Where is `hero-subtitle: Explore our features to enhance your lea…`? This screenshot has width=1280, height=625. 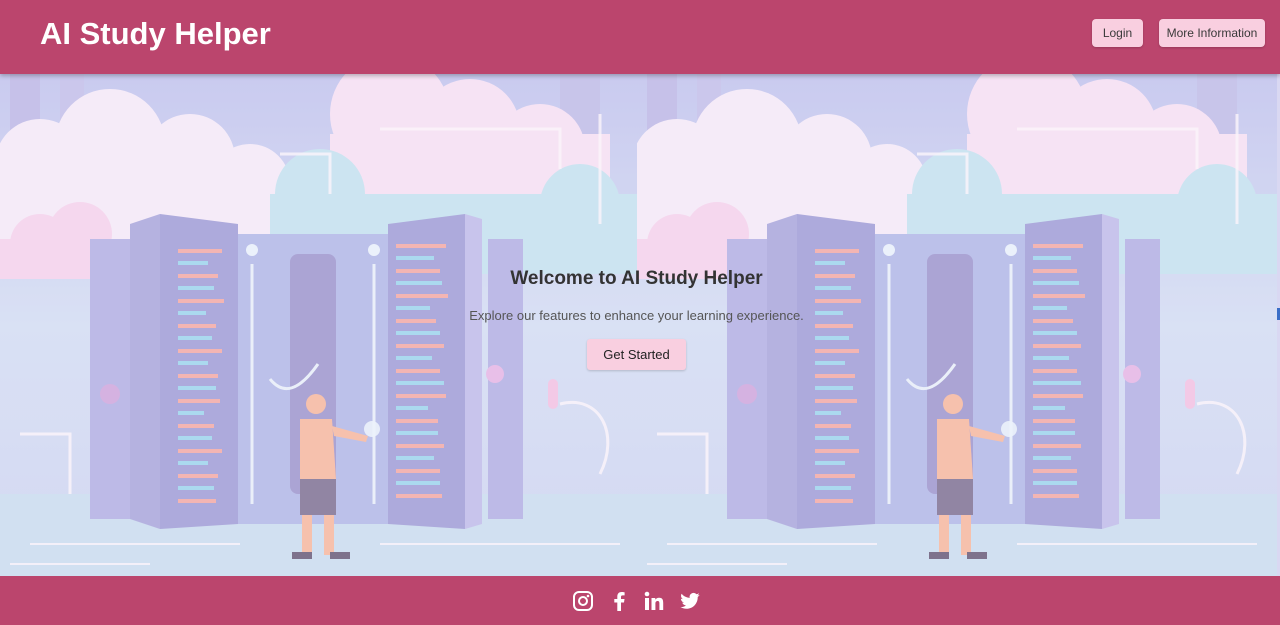 hero-subtitle: Explore our features to enhance your lea… is located at coordinates (636, 315).